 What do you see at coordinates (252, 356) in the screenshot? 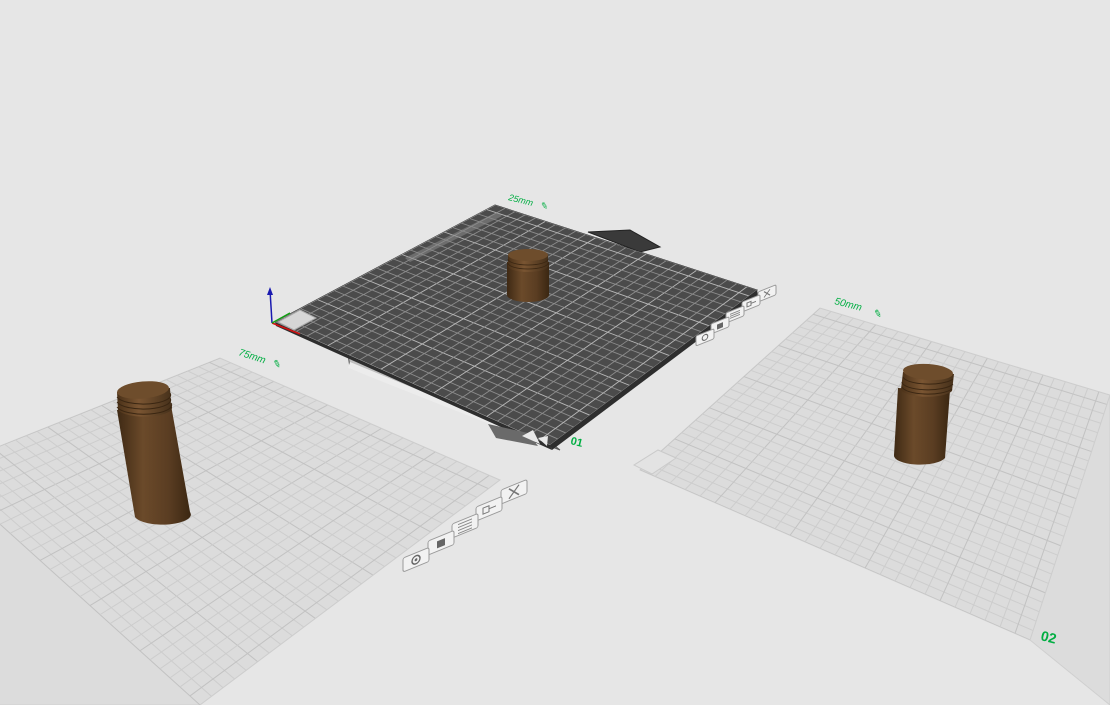
I see `plate-left-height-label: 75mm` at bounding box center [252, 356].